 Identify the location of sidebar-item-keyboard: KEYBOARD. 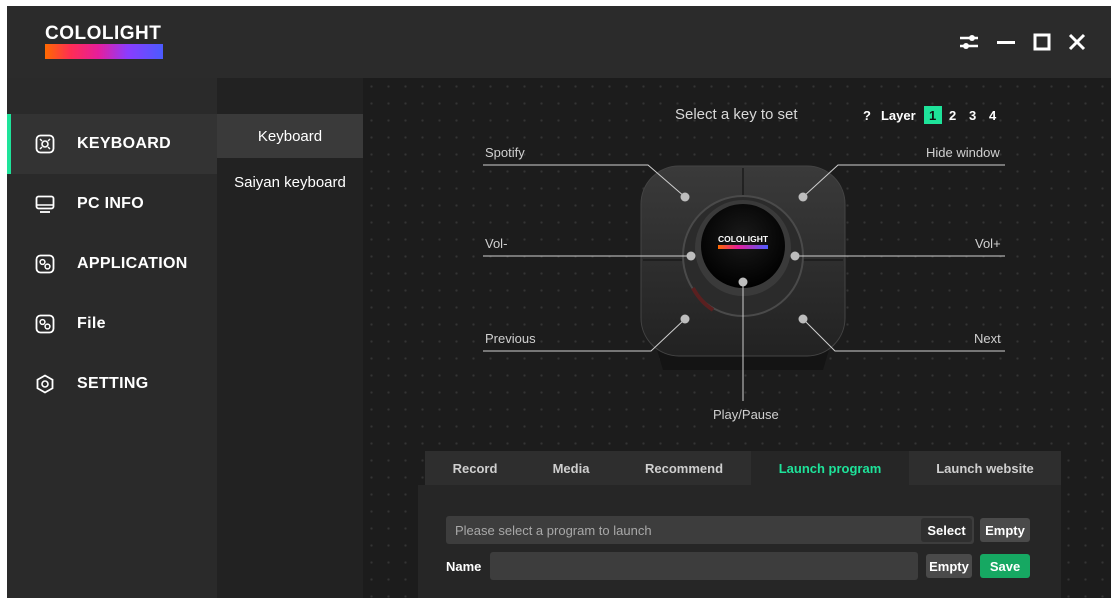
(112, 144).